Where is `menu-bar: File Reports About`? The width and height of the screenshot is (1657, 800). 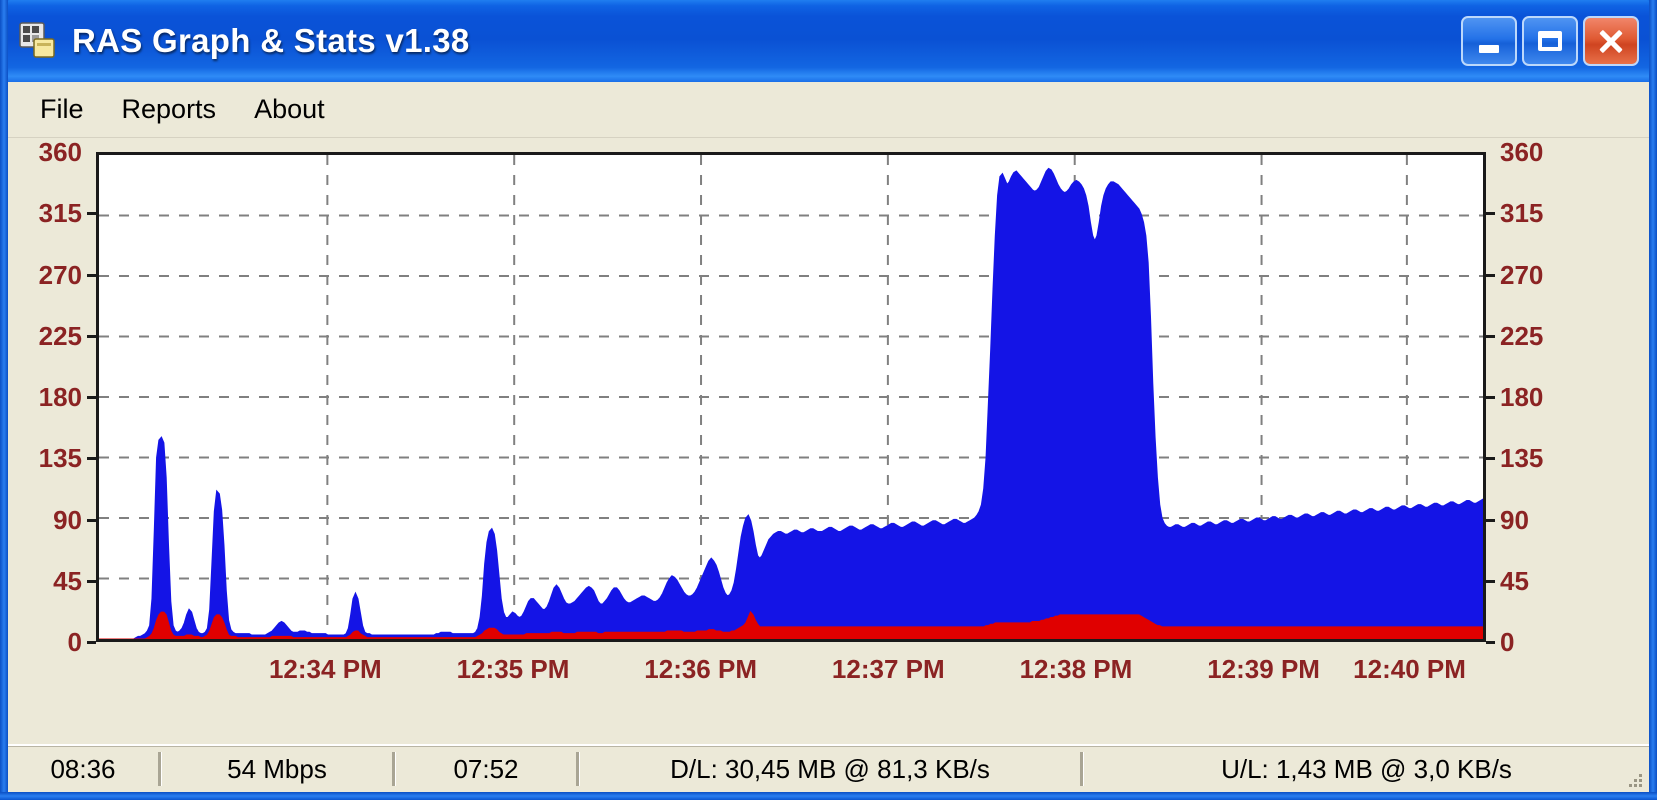 menu-bar: File Reports About is located at coordinates (828, 110).